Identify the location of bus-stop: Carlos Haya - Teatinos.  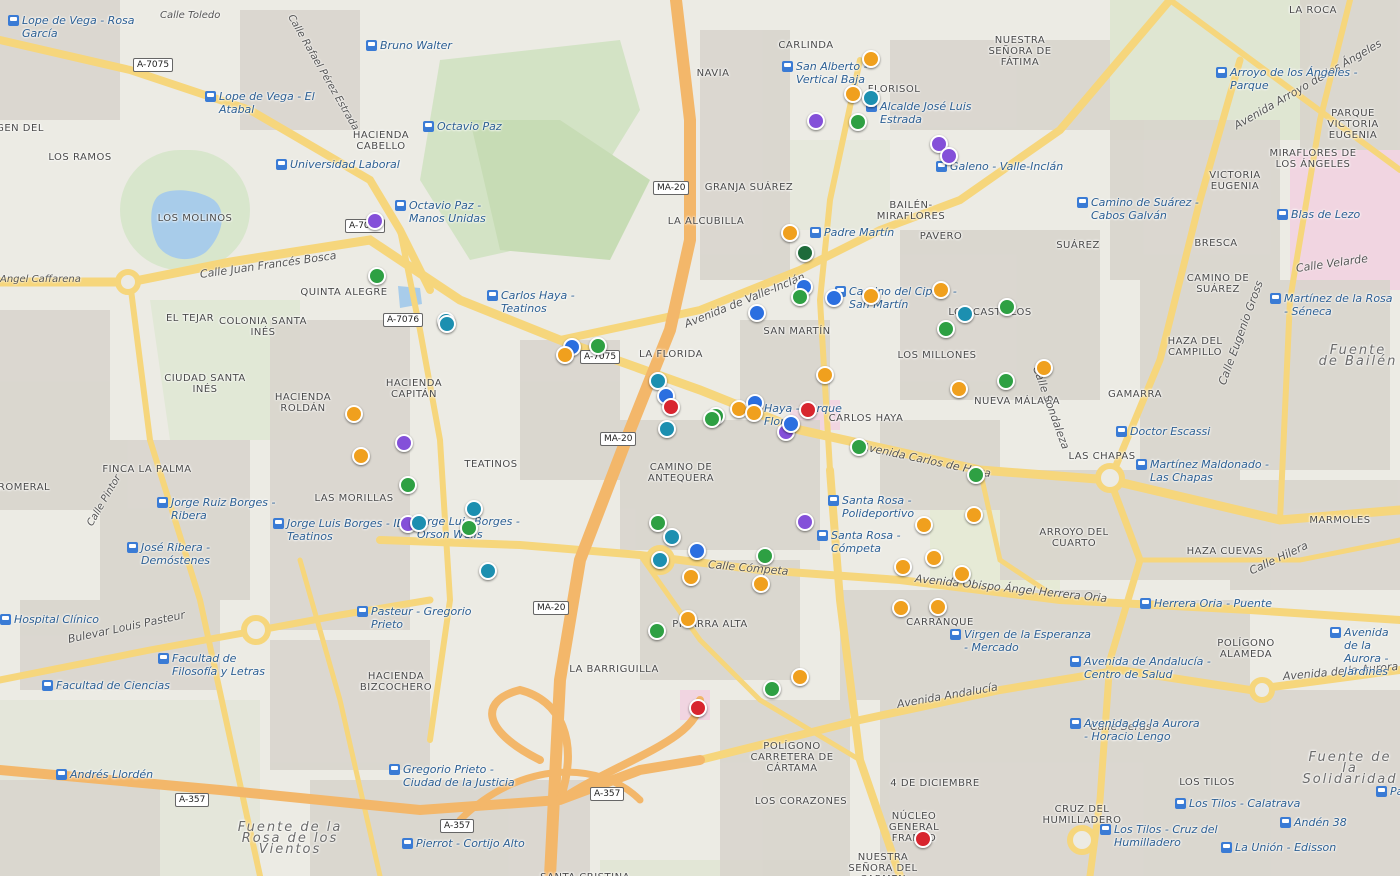
(549, 302).